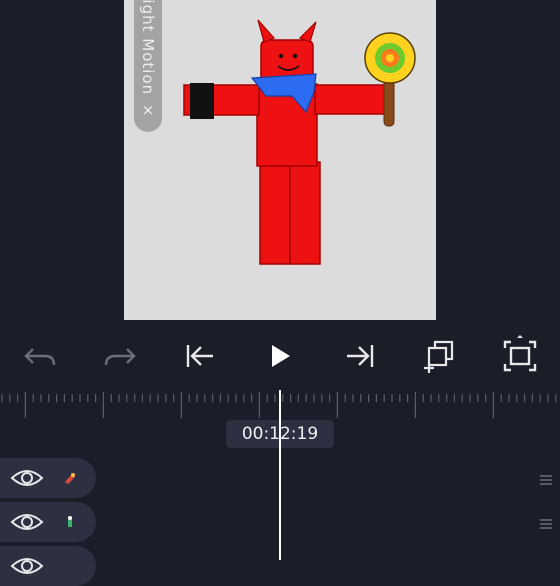  I want to click on undo-button, so click(40, 356).